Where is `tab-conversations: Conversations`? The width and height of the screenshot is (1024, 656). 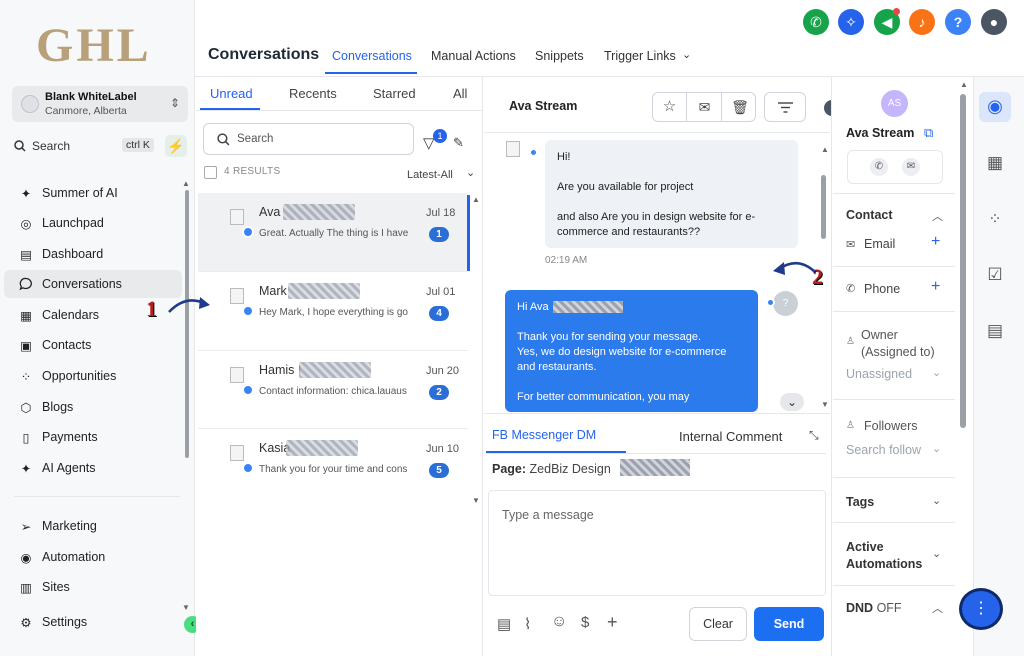 tab-conversations: Conversations is located at coordinates (372, 56).